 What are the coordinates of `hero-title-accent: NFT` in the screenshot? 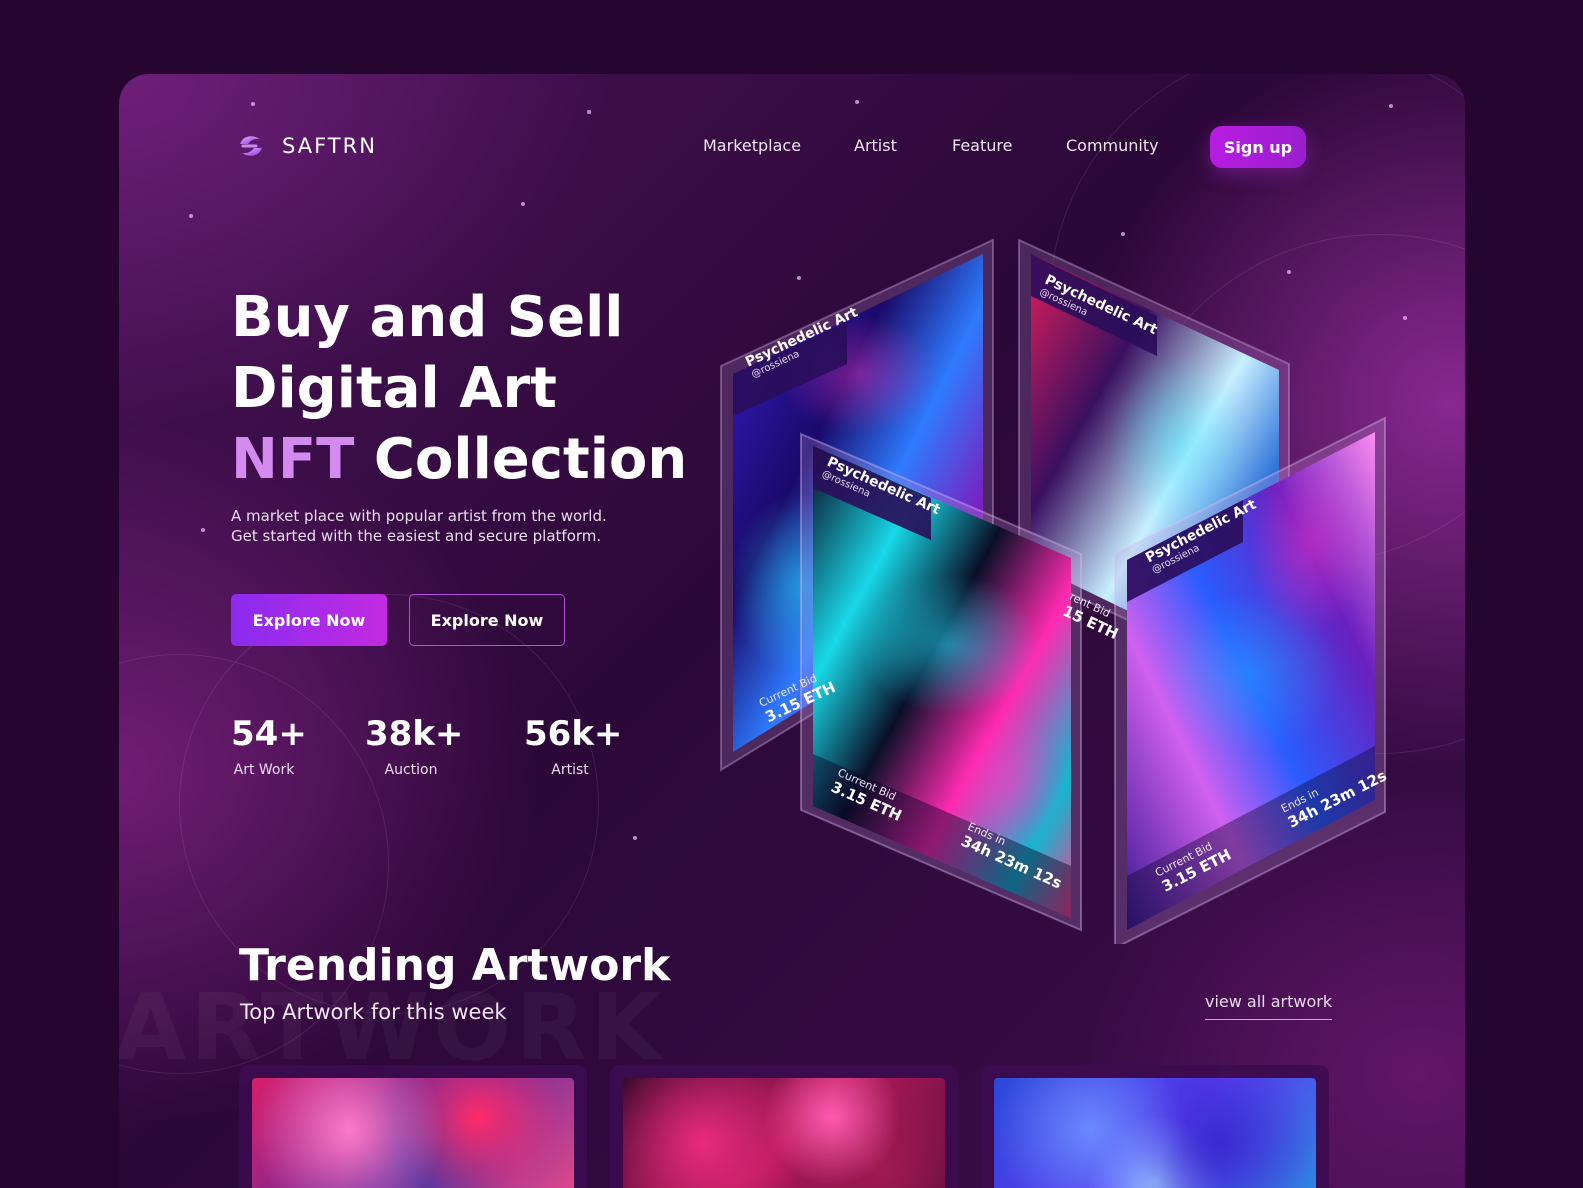 It's located at (293, 459).